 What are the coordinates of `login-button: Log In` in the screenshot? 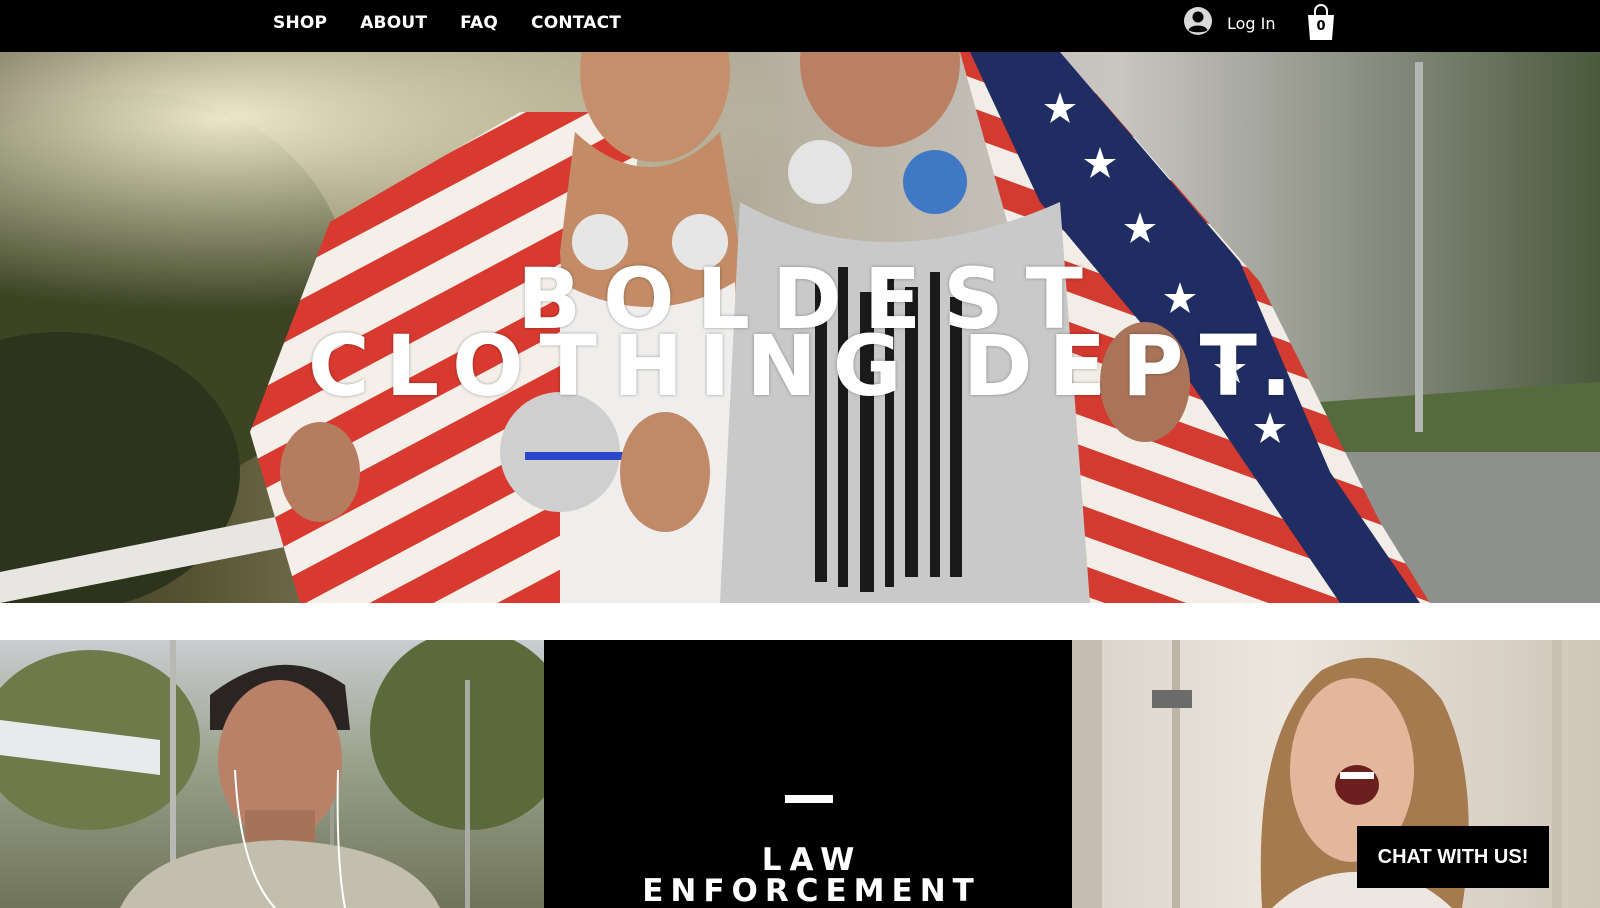 It's located at (1229, 23).